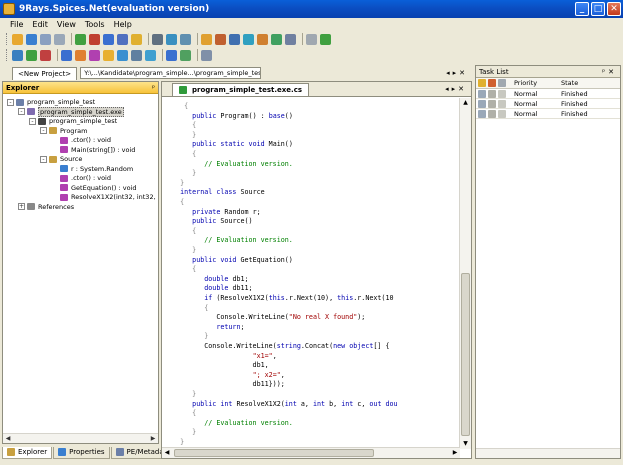 This screenshot has height=465, width=623. I want to click on check-icon, so click(276, 39).